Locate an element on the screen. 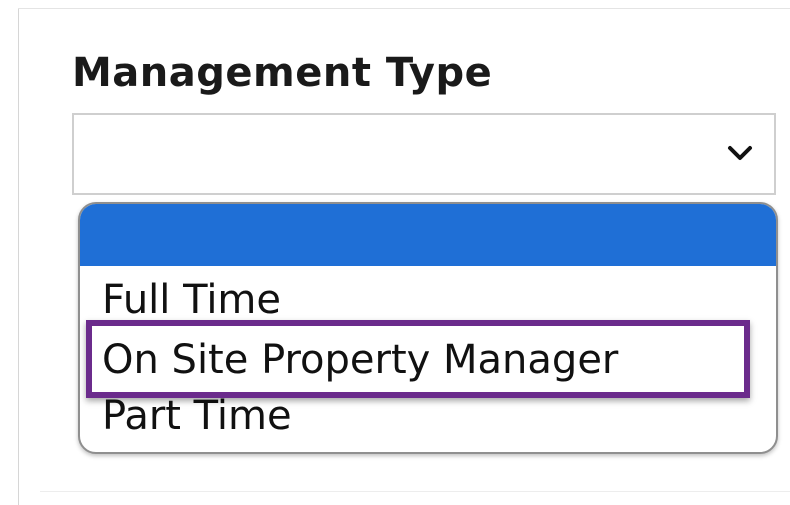 The image size is (790, 505). panel-left-border is located at coordinates (18, 256).